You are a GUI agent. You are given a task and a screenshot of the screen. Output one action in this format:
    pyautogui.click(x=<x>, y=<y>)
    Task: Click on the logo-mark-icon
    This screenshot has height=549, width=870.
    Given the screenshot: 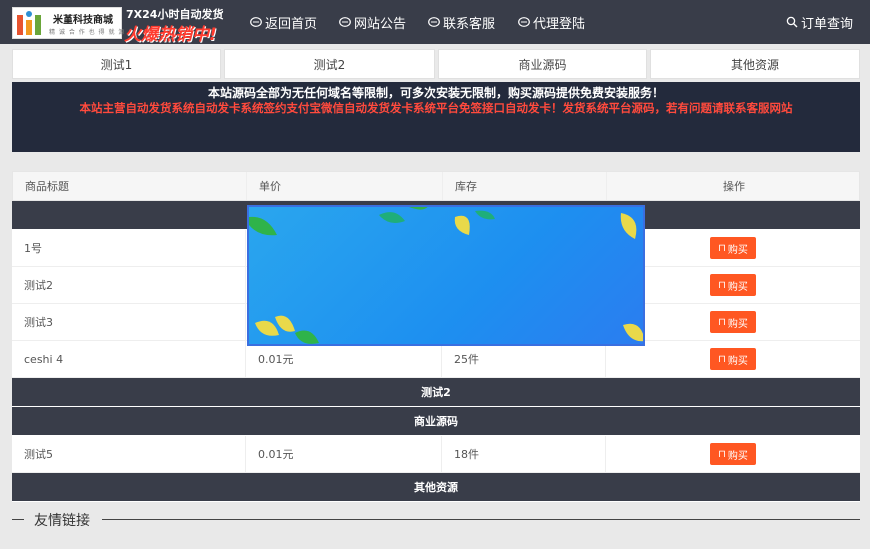 What is the action you would take?
    pyautogui.click(x=29, y=23)
    